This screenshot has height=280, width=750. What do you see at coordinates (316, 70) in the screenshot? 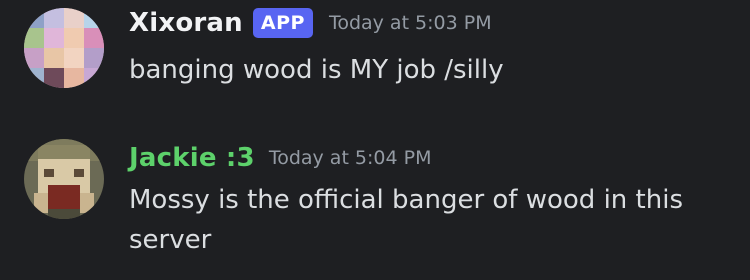
I see `message-content: banging wood is MY job /silly` at bounding box center [316, 70].